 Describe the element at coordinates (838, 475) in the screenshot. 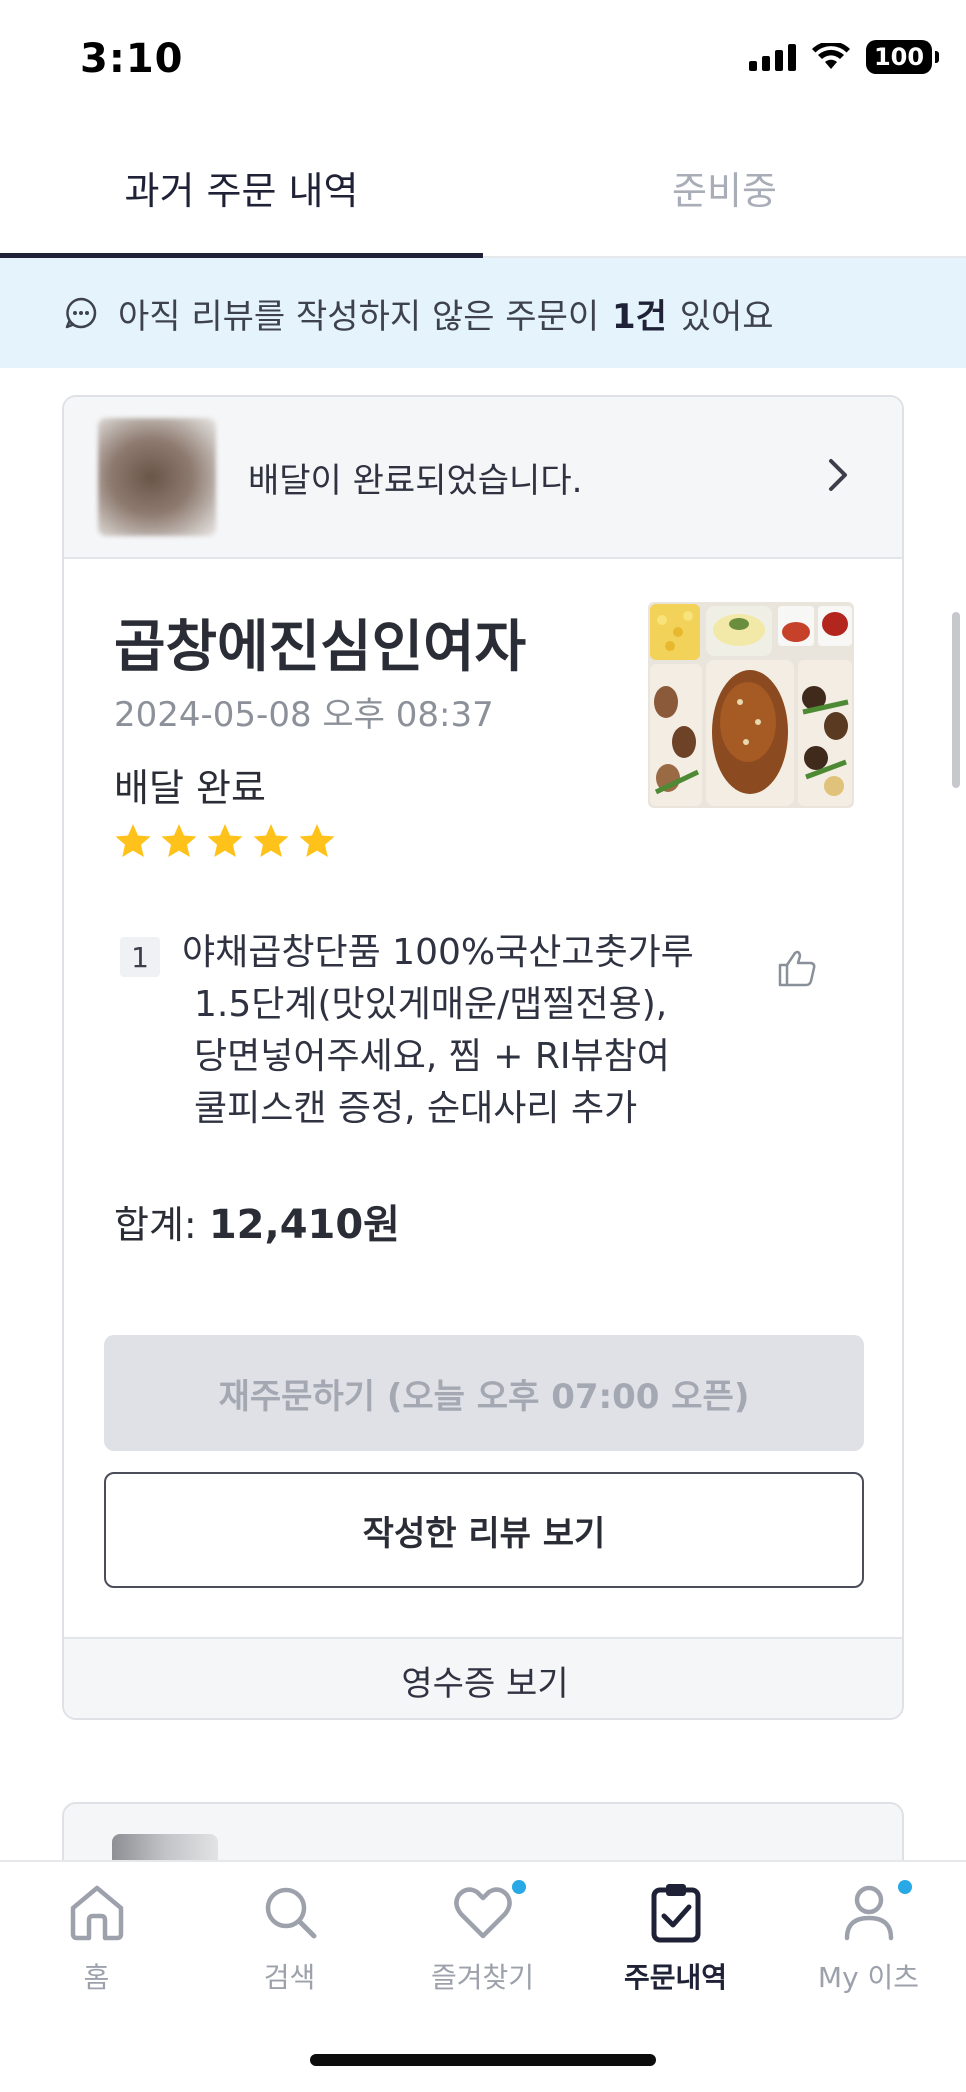

I see `chevron-right-icon` at that location.